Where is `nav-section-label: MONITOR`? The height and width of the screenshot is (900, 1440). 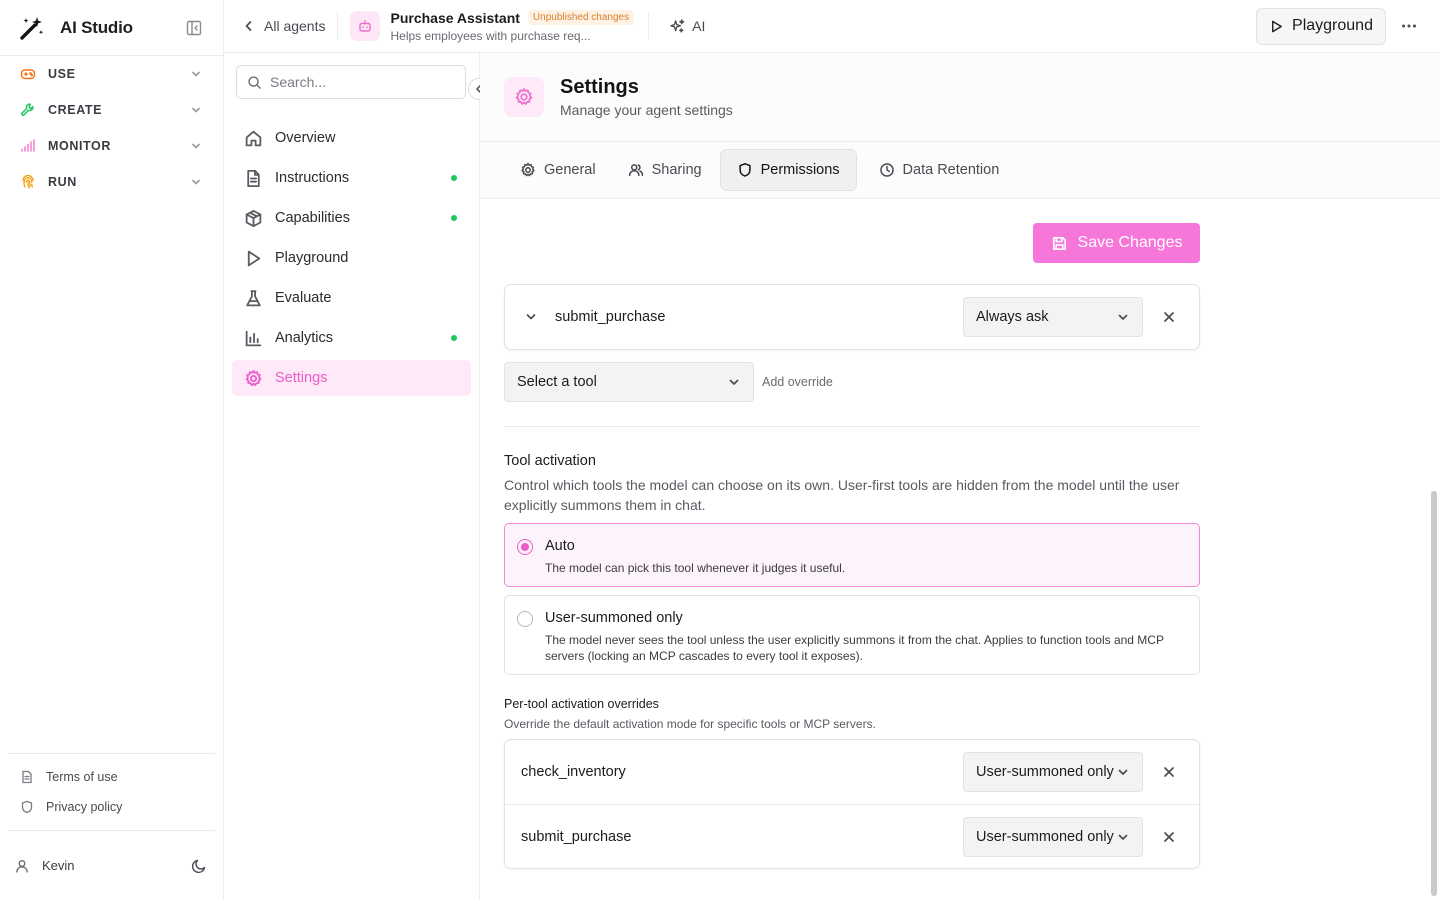 nav-section-label: MONITOR is located at coordinates (79, 146).